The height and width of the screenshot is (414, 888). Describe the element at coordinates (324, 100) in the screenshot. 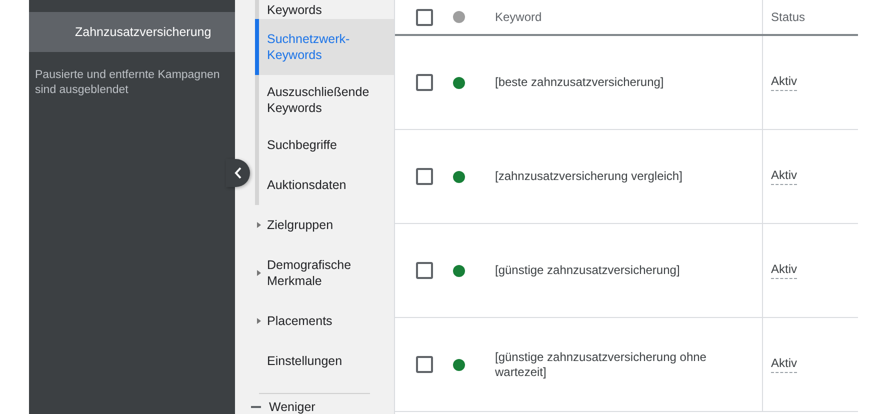

I see `nav-item: Auszuschließende Keywords` at that location.